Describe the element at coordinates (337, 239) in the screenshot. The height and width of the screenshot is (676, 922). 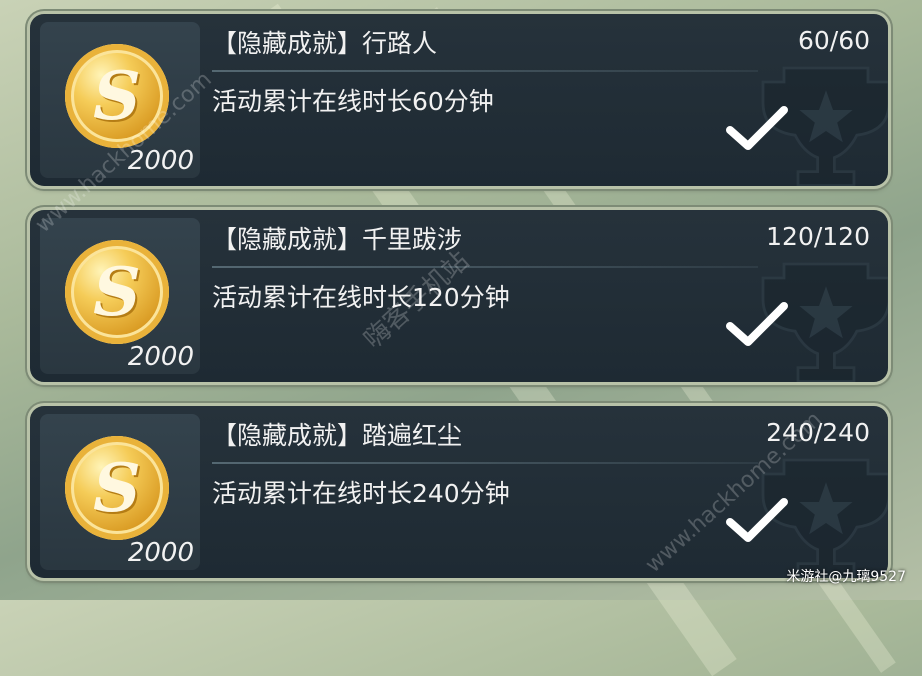
I see `achievement-title: 【隐藏成就】千里跋涉` at that location.